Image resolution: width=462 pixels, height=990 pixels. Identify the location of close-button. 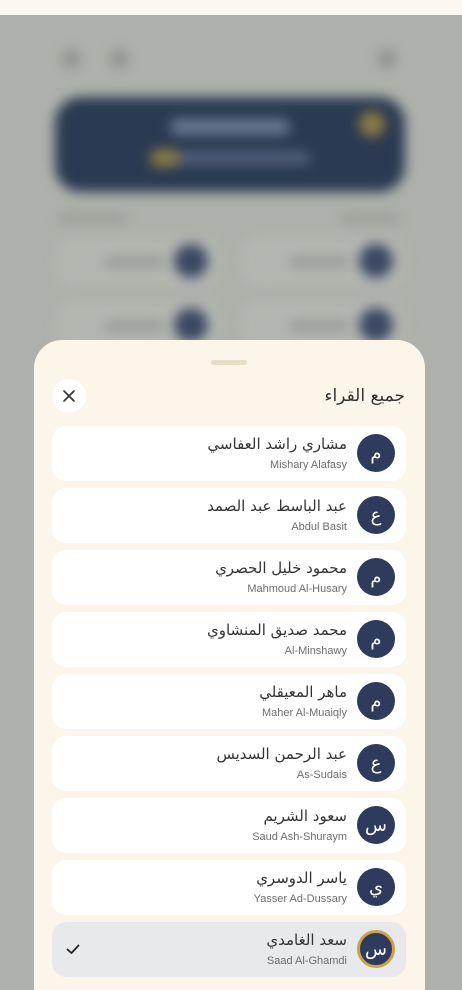
(69, 396).